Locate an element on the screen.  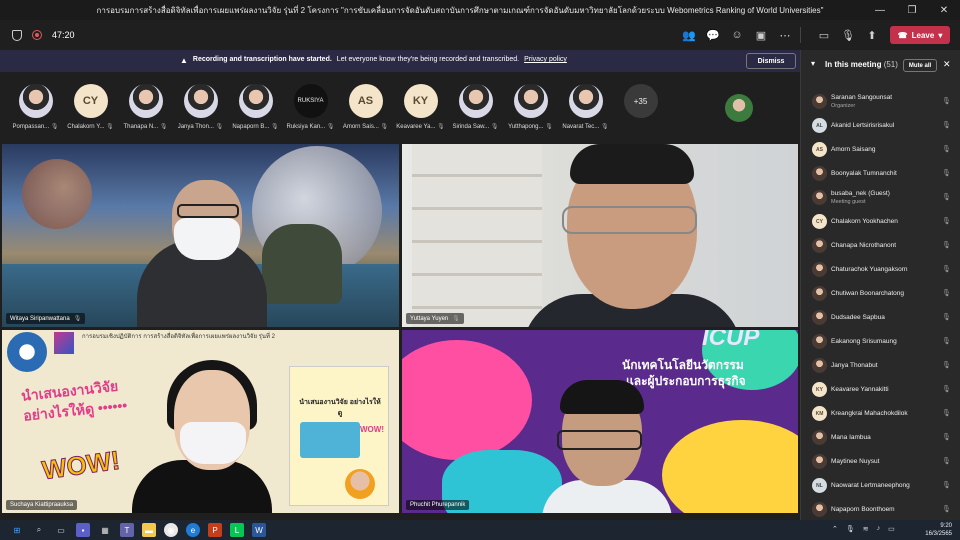
participant-tile: CY Chalakorn Y... 🎙 is located at coordinates (90, 110).